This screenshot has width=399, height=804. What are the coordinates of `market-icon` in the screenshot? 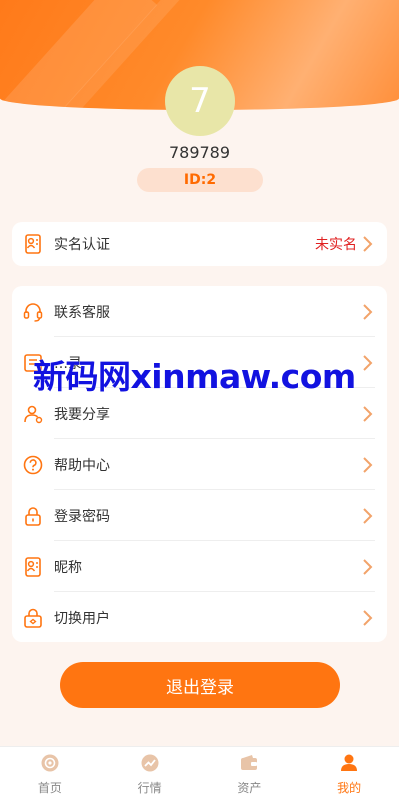 It's located at (150, 763).